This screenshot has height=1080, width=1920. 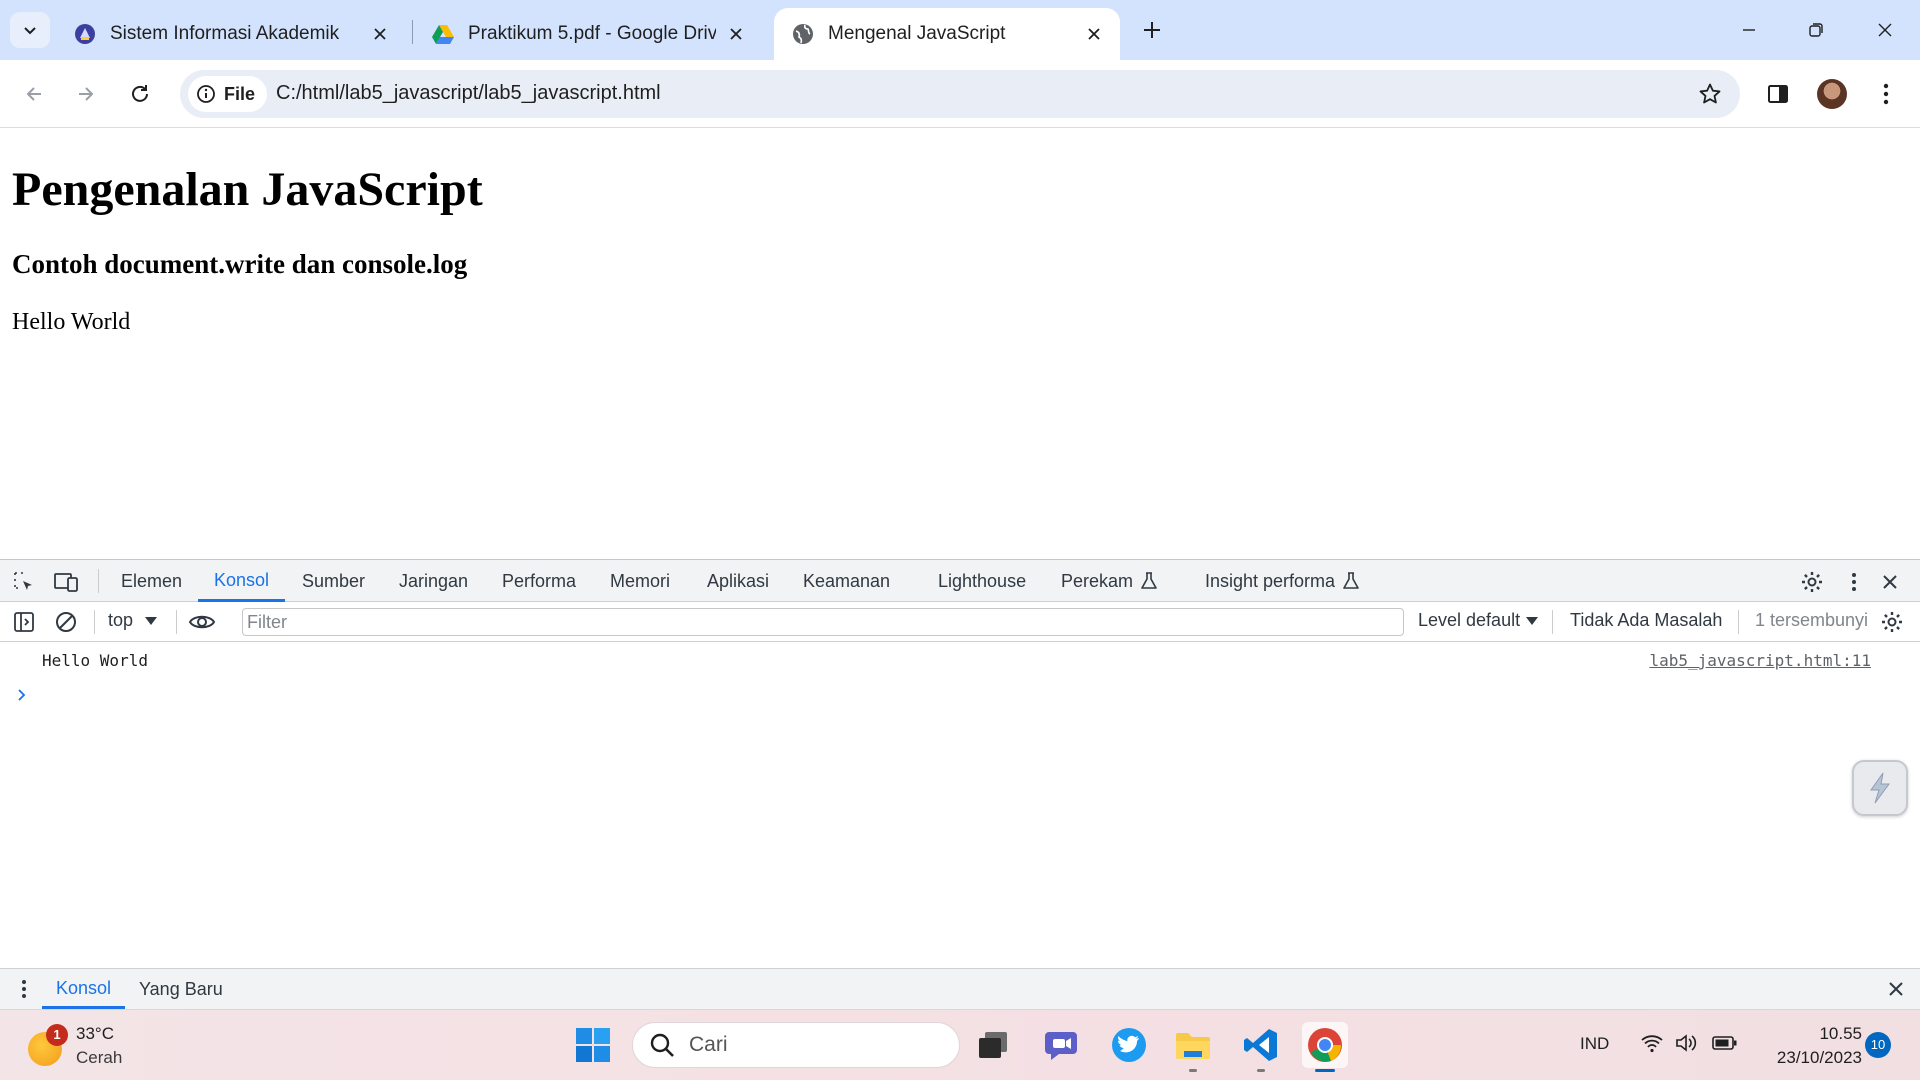 What do you see at coordinates (1854, 582) in the screenshot?
I see `devtools-more-button` at bounding box center [1854, 582].